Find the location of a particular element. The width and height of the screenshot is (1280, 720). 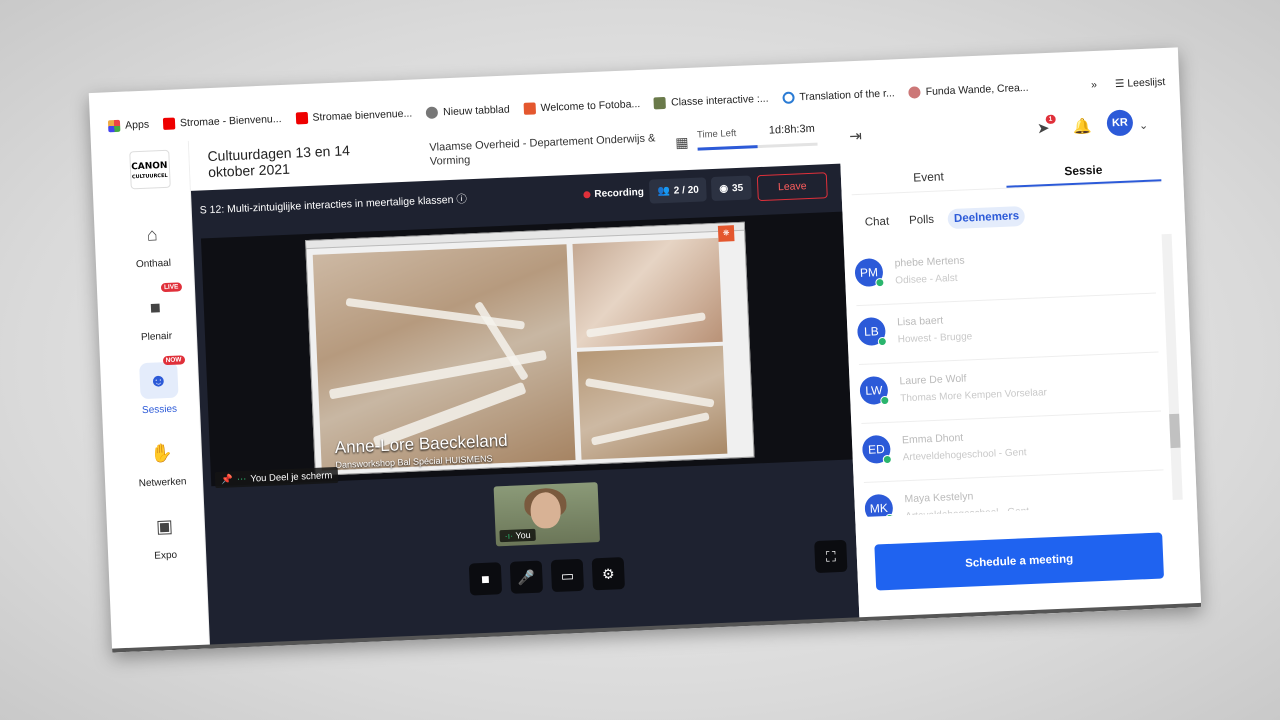

nav-item-sessies: ☻ NOW Sessies is located at coordinates (158, 386).